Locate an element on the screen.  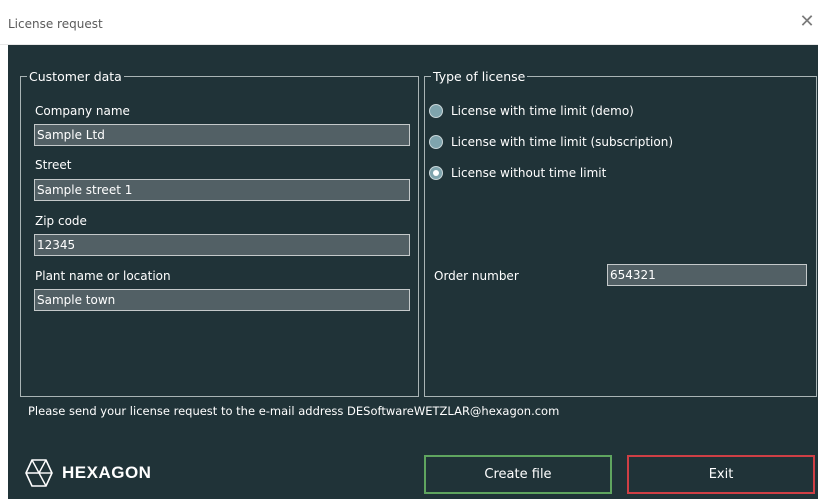
radio-demo-label: License with time limit (demo) is located at coordinates (542, 111).